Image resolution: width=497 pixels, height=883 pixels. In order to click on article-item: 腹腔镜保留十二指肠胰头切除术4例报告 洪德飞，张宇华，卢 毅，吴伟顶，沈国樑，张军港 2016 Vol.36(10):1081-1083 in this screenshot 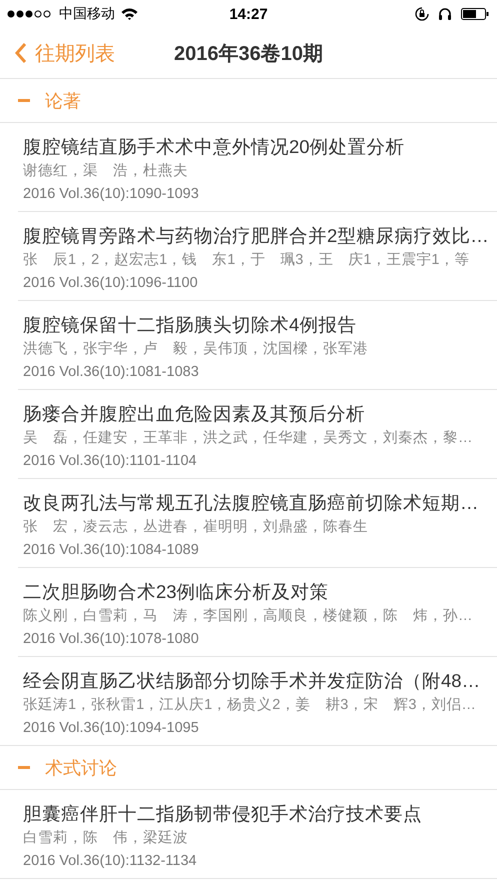, I will do `click(257, 345)`.